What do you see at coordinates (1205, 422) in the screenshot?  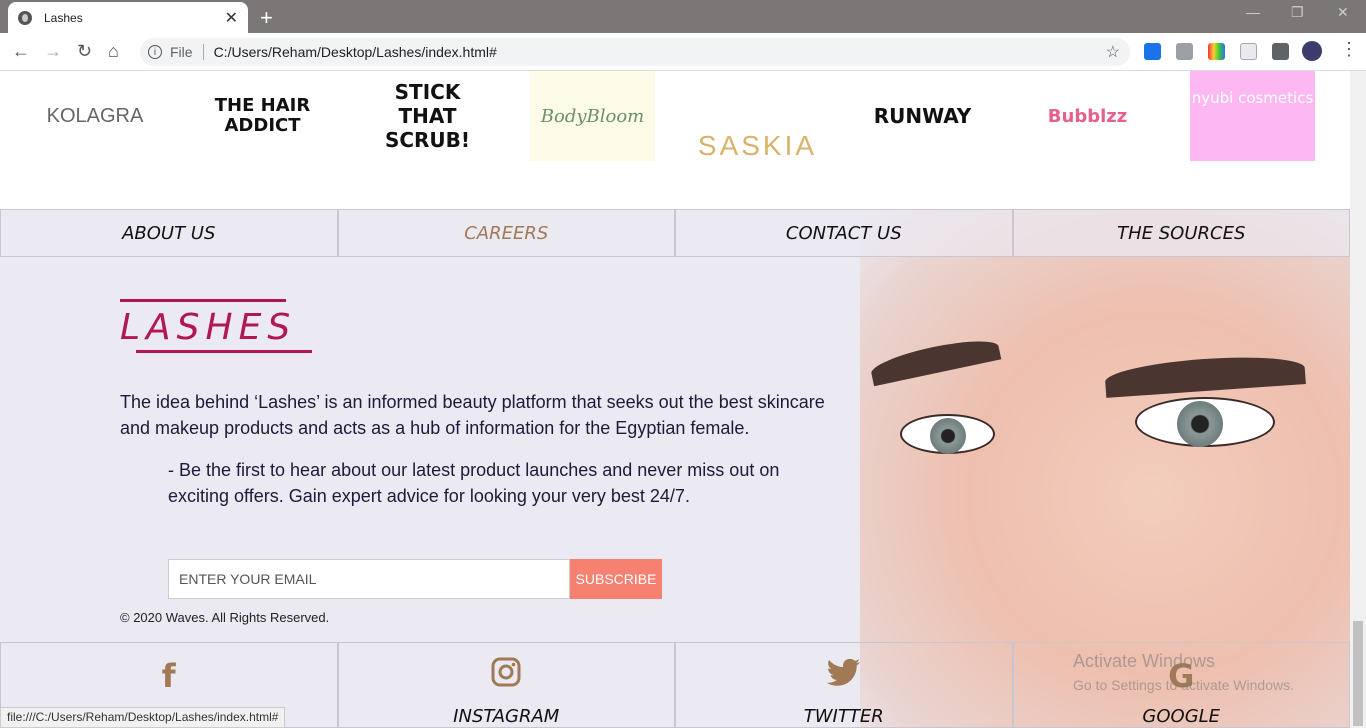 I see `eye-right` at bounding box center [1205, 422].